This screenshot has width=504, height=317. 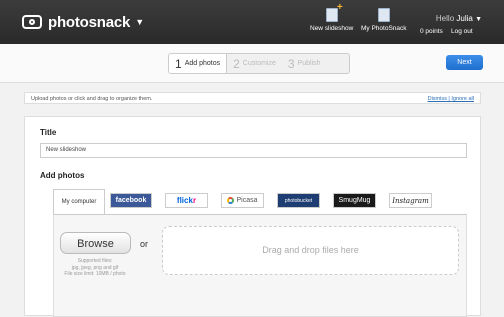 I want to click on step-indicator: 1 Add photos 2 Customize 3 Publish, so click(x=259, y=63).